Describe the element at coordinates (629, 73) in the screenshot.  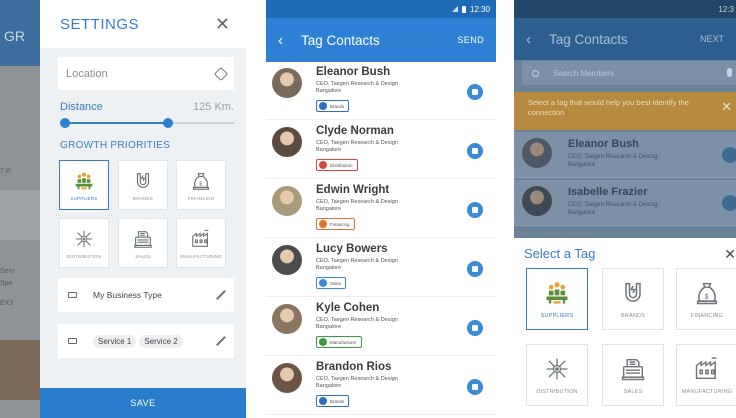
I see `search-bar: Search Members` at that location.